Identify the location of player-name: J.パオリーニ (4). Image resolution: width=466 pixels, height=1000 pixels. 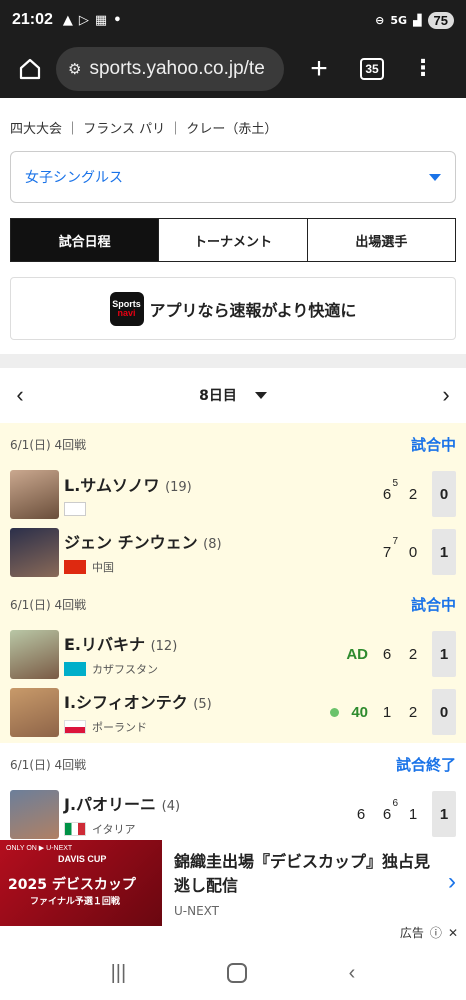
(122, 803).